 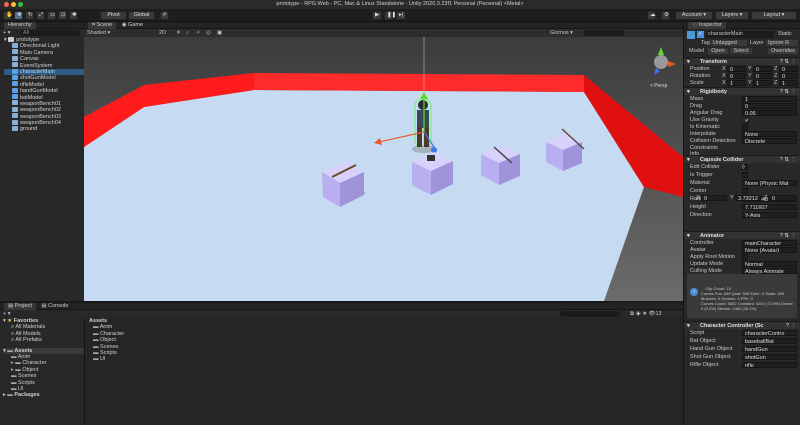 I want to click on property-value: mainCharacter, so click(x=769, y=243).